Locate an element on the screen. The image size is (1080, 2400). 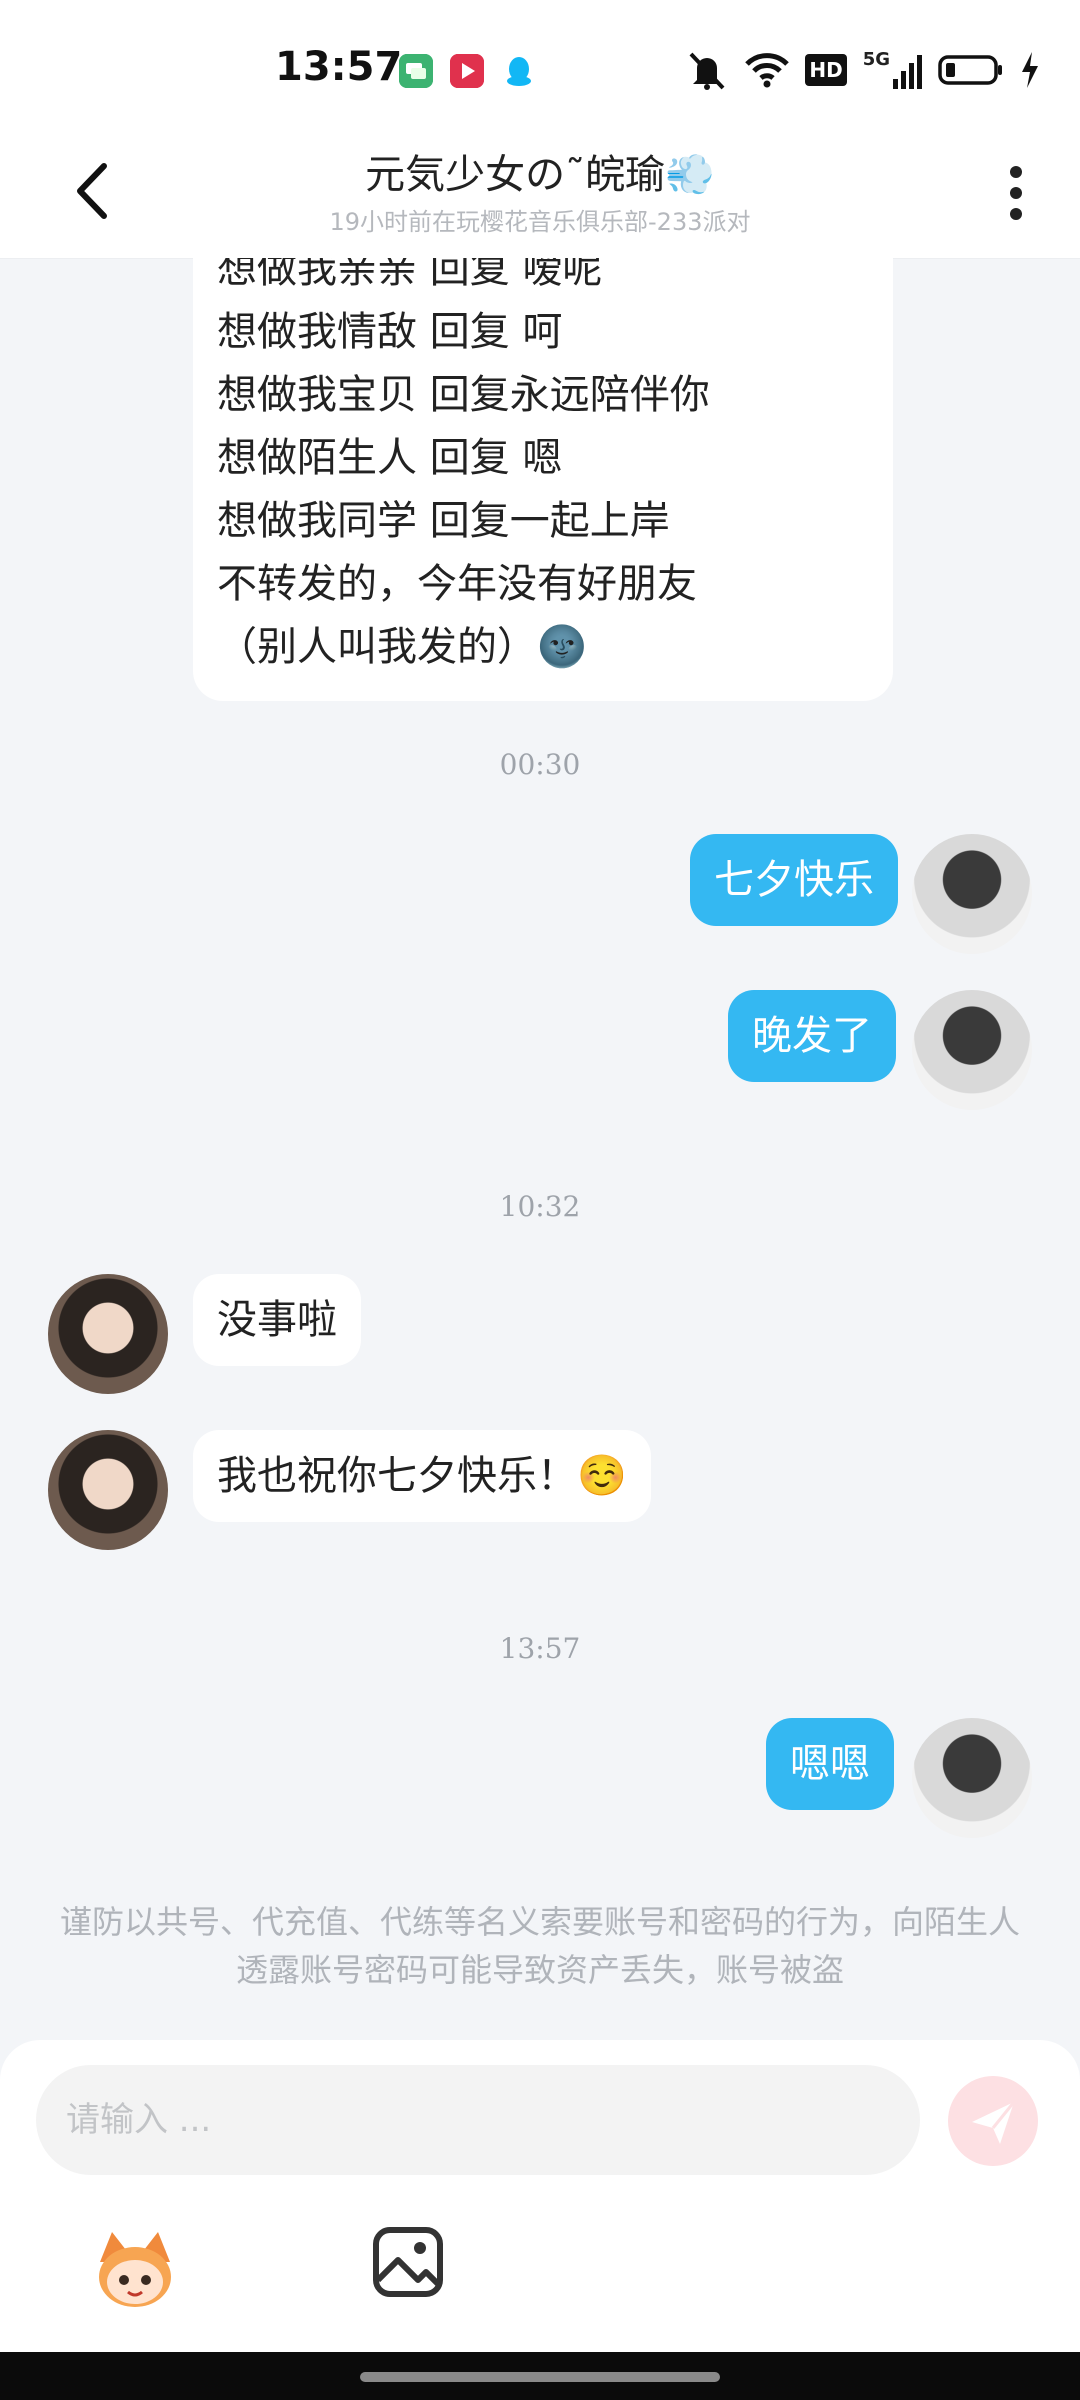
network-label: 5G is located at coordinates (876, 59).